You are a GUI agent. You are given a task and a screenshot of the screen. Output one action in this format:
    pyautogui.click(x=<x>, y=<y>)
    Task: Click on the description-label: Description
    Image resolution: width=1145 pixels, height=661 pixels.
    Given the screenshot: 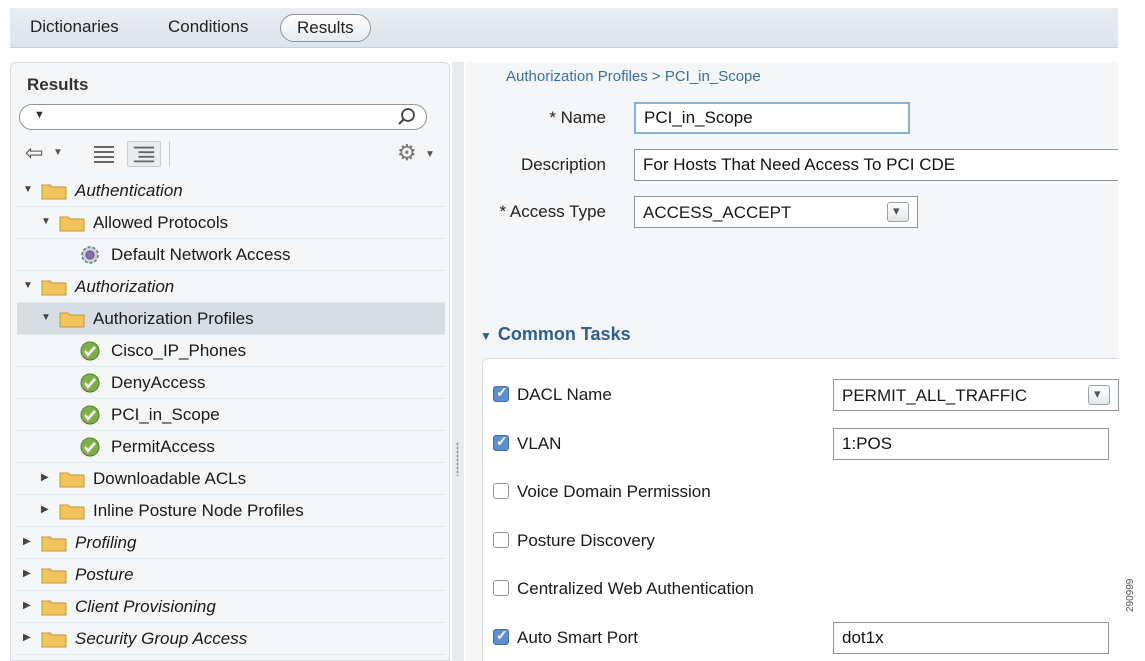 What is the action you would take?
    pyautogui.click(x=563, y=164)
    